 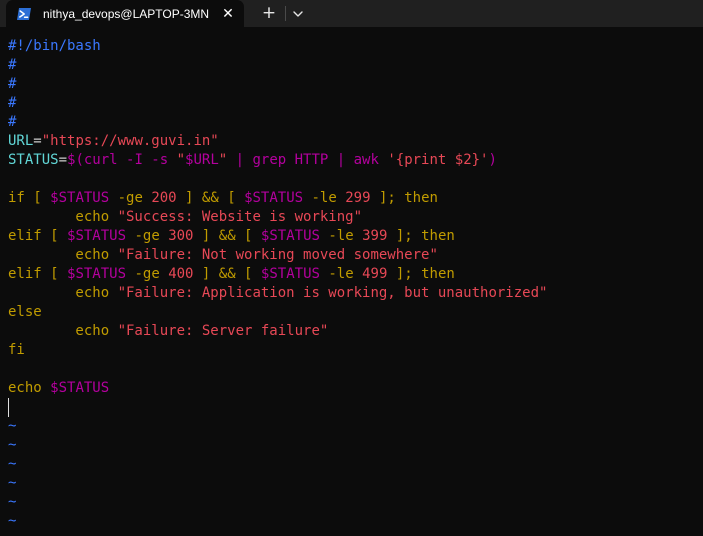 I want to click on text-cursor, so click(x=8, y=407).